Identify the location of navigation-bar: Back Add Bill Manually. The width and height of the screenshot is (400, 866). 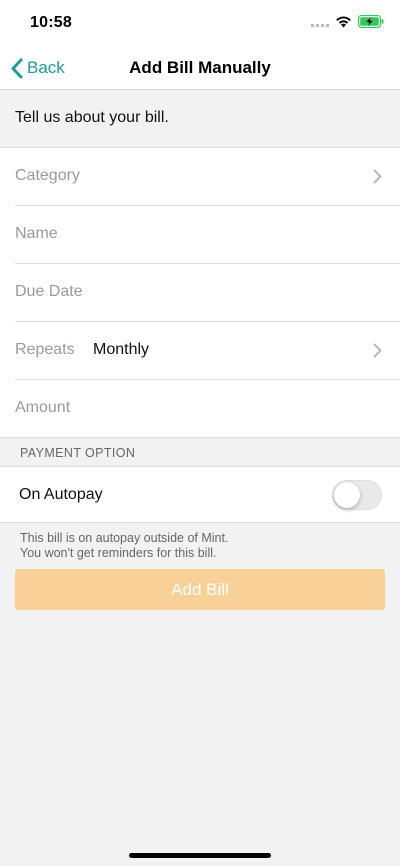
(200, 68).